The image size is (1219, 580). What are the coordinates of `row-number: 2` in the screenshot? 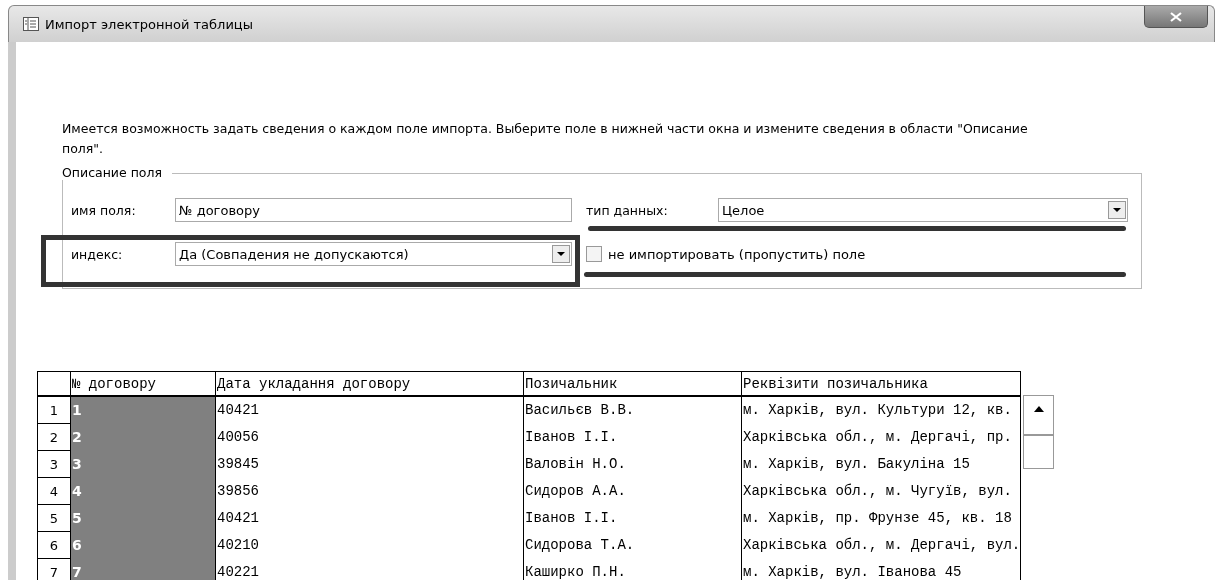 It's located at (54, 437).